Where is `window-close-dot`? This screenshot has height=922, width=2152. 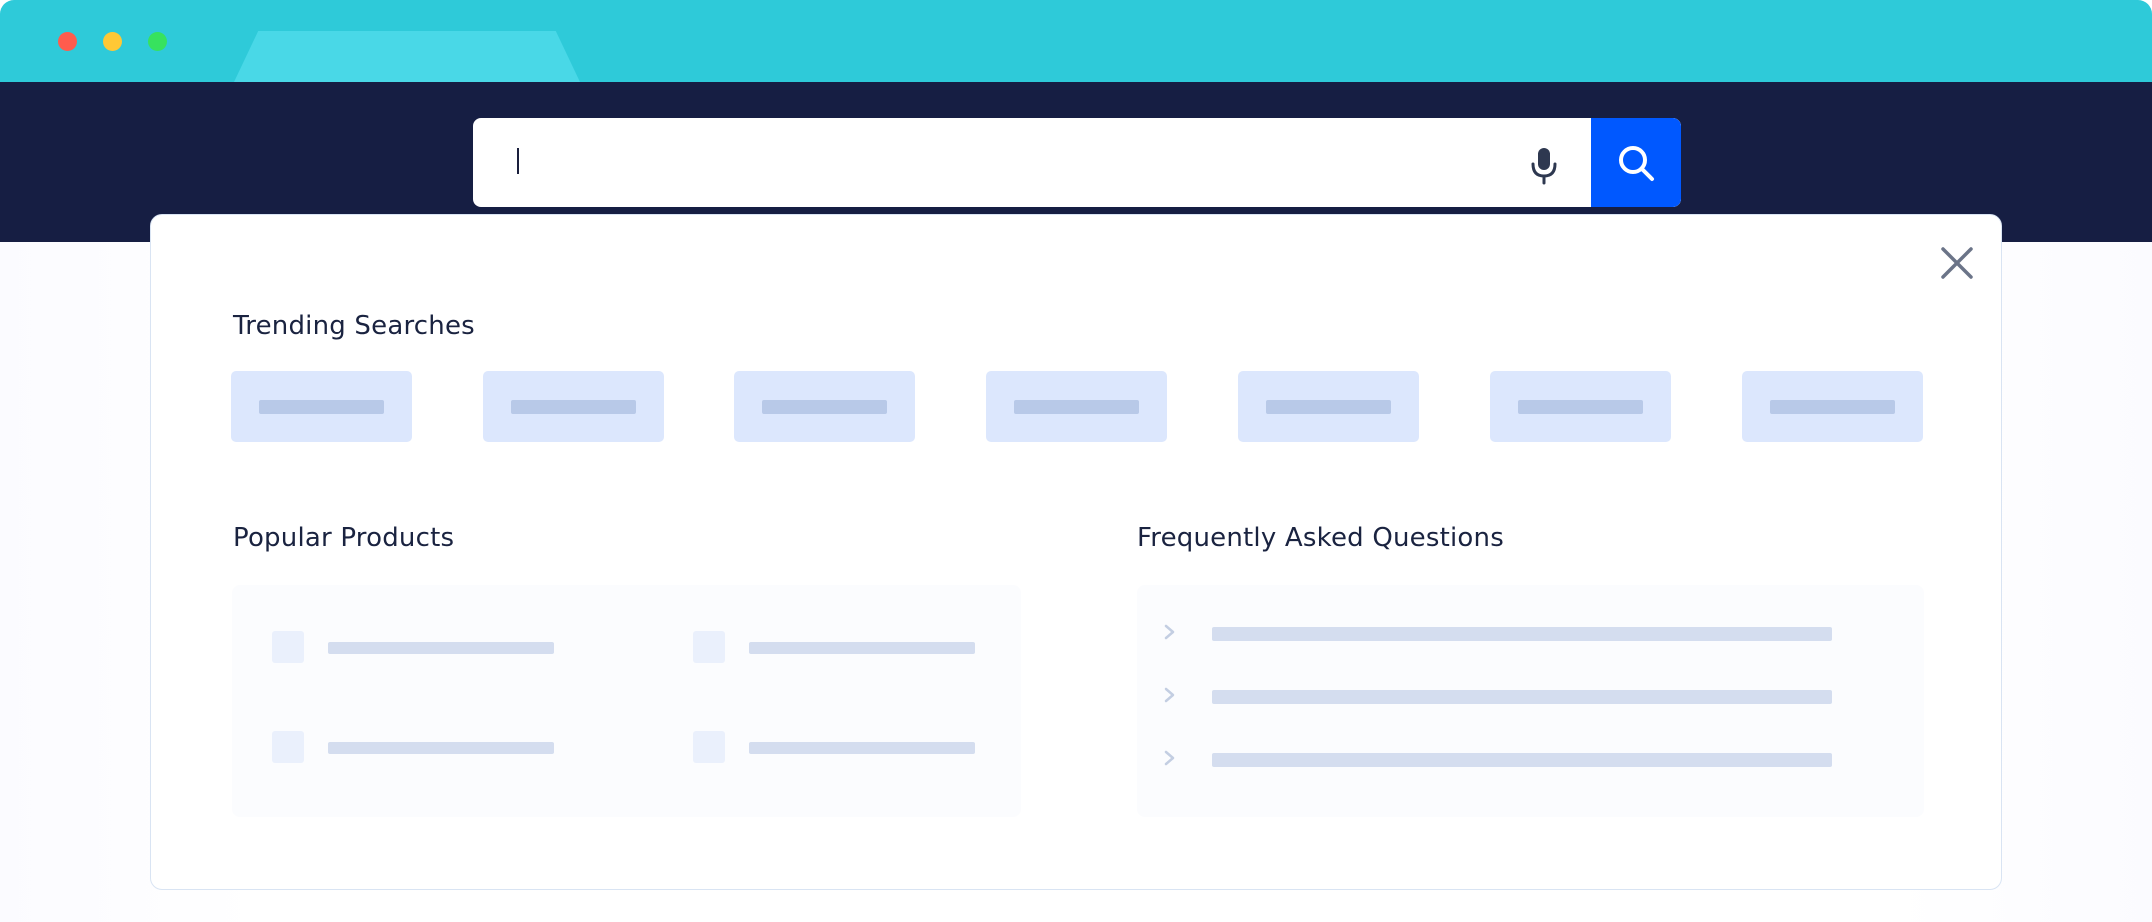 window-close-dot is located at coordinates (67, 41).